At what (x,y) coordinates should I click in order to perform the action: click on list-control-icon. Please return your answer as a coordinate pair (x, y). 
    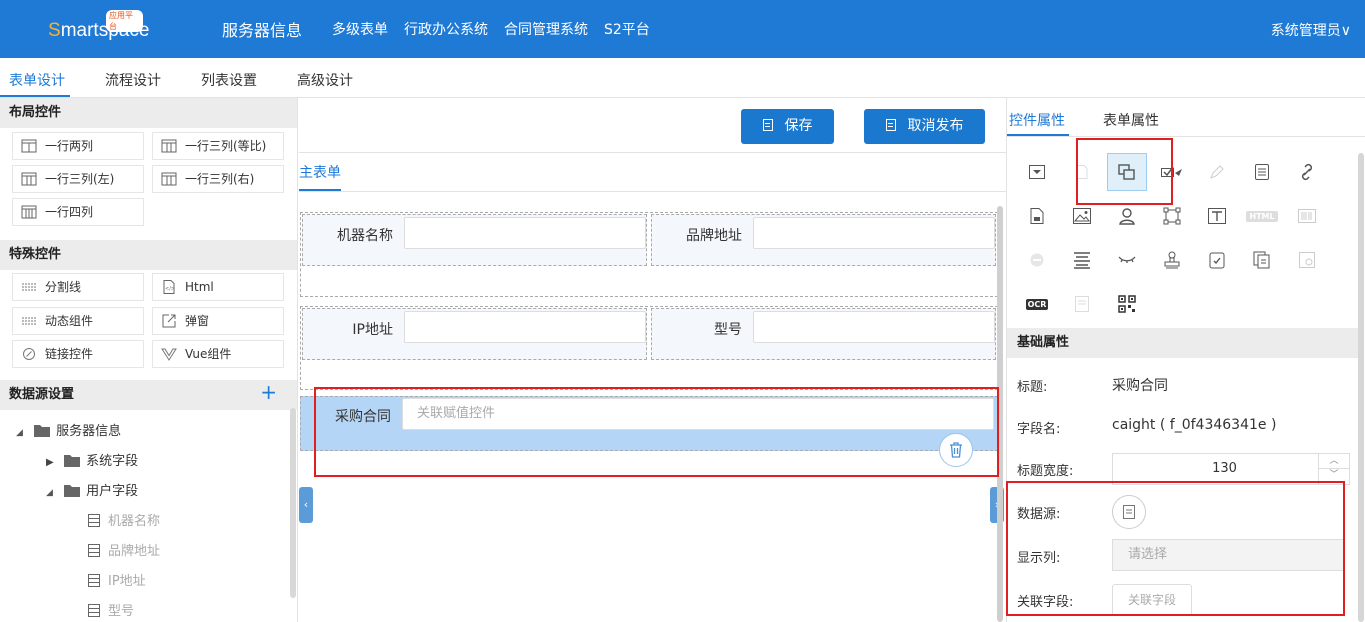
    Looking at the image, I should click on (1082, 260).